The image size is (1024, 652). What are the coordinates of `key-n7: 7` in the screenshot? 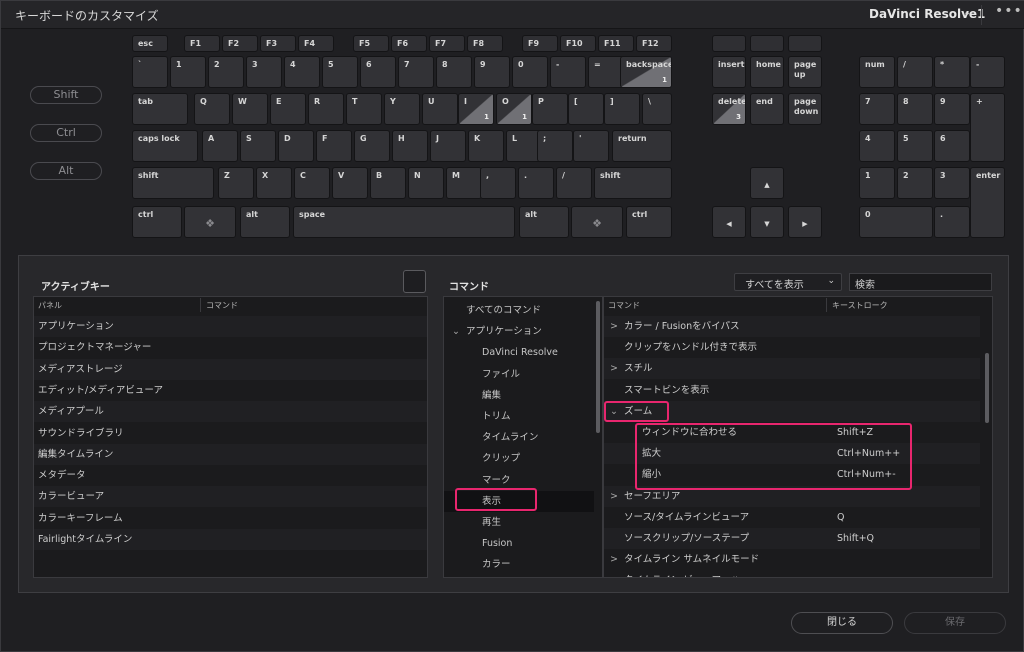 It's located at (416, 72).